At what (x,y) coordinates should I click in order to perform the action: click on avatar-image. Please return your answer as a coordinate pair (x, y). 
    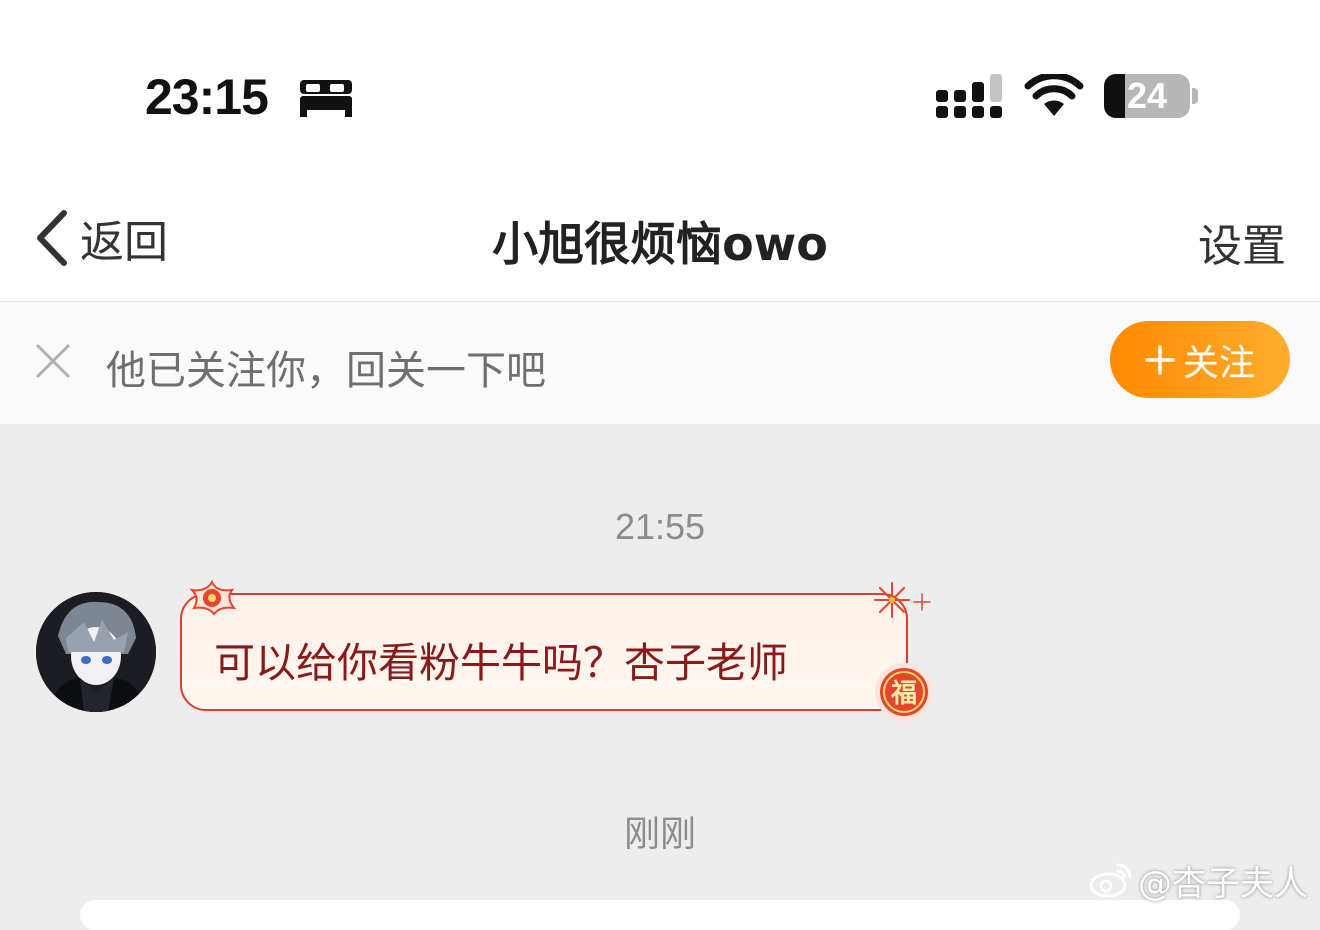
    Looking at the image, I should click on (96, 652).